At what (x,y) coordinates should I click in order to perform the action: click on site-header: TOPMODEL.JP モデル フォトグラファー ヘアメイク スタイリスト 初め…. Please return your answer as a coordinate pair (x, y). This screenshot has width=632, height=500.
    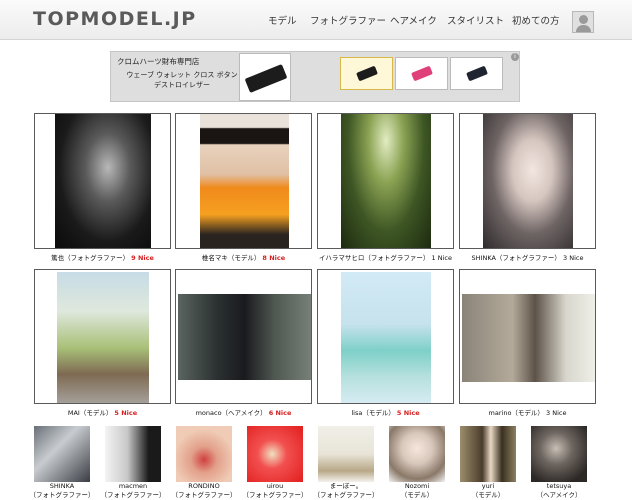
    Looking at the image, I should click on (316, 20).